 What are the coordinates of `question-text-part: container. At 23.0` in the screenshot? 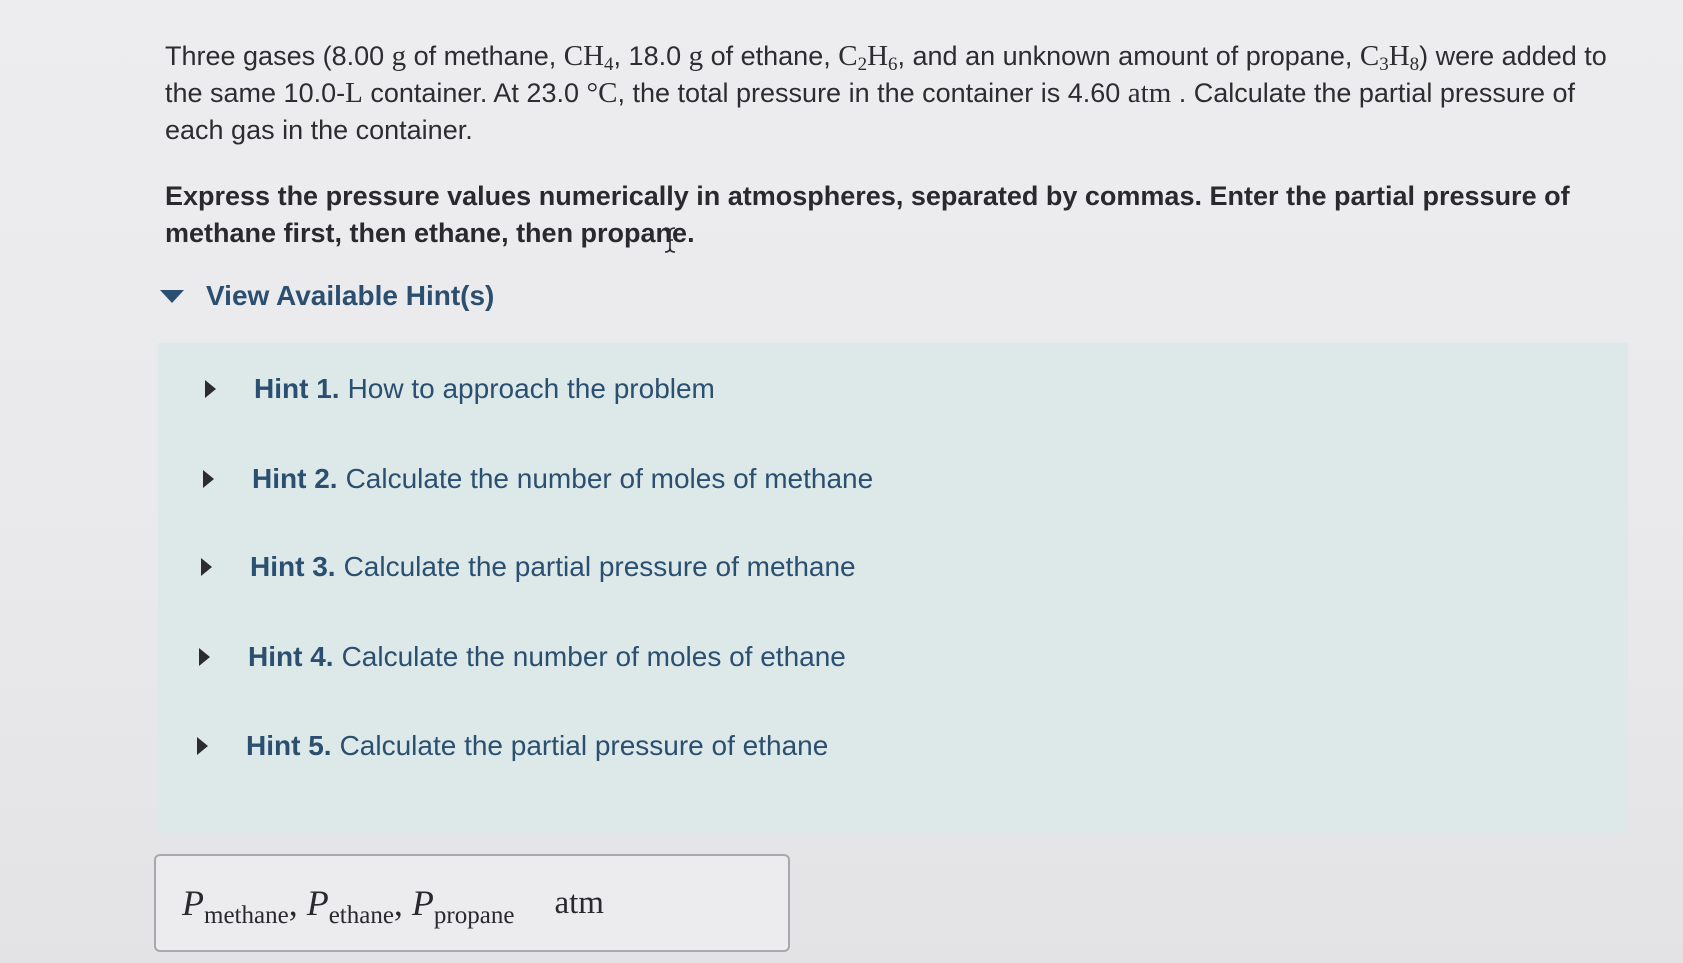 It's located at (474, 93).